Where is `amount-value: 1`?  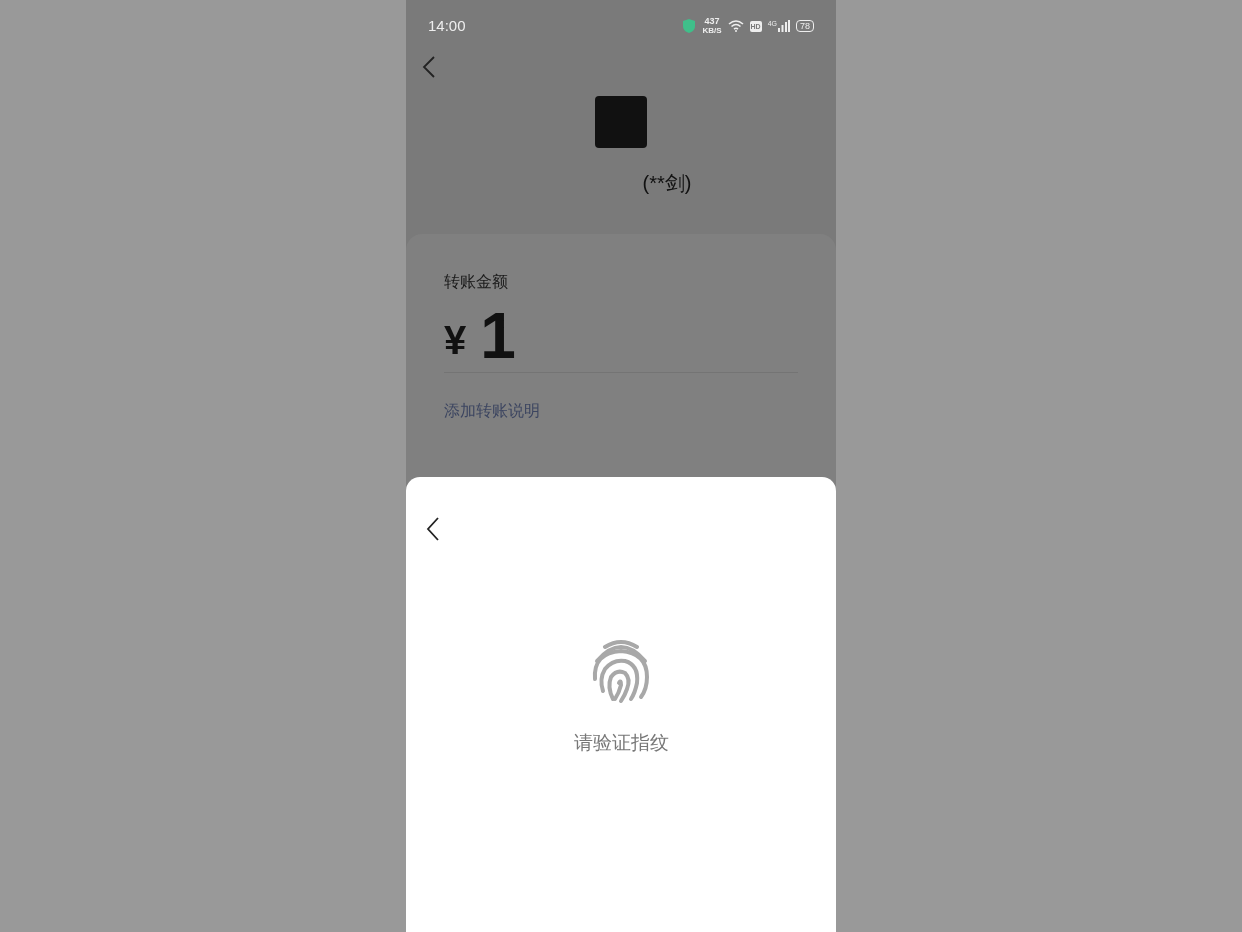
amount-value: 1 is located at coordinates (498, 336).